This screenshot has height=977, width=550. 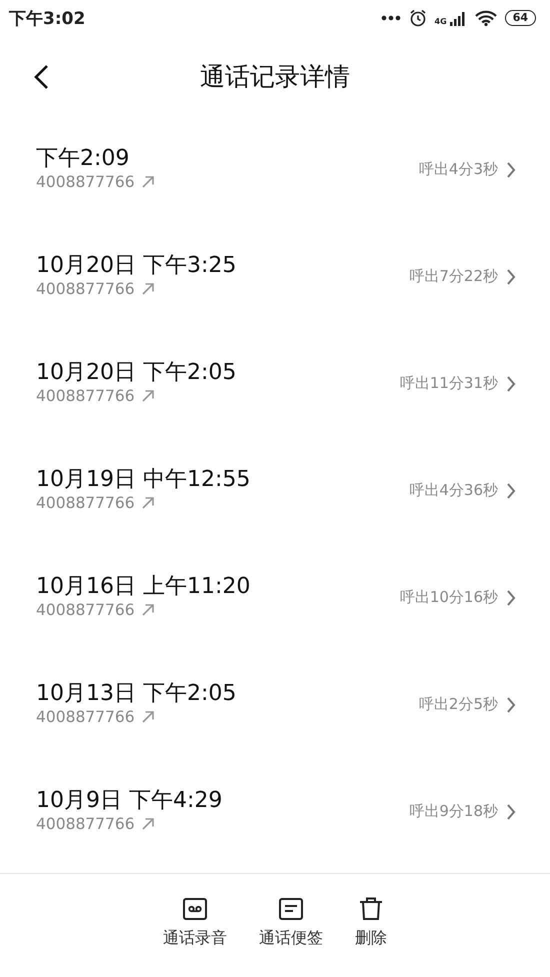 What do you see at coordinates (520, 18) in the screenshot?
I see `battery-indicator: 64` at bounding box center [520, 18].